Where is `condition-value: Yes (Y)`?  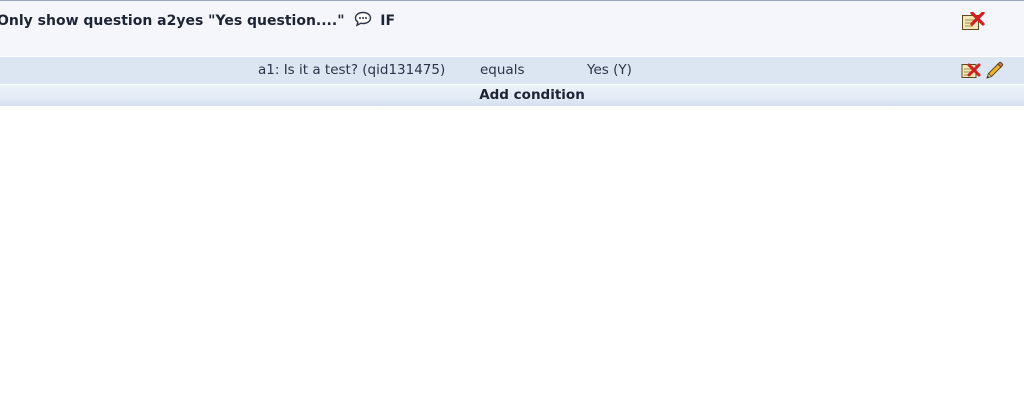
condition-value: Yes (Y) is located at coordinates (609, 70).